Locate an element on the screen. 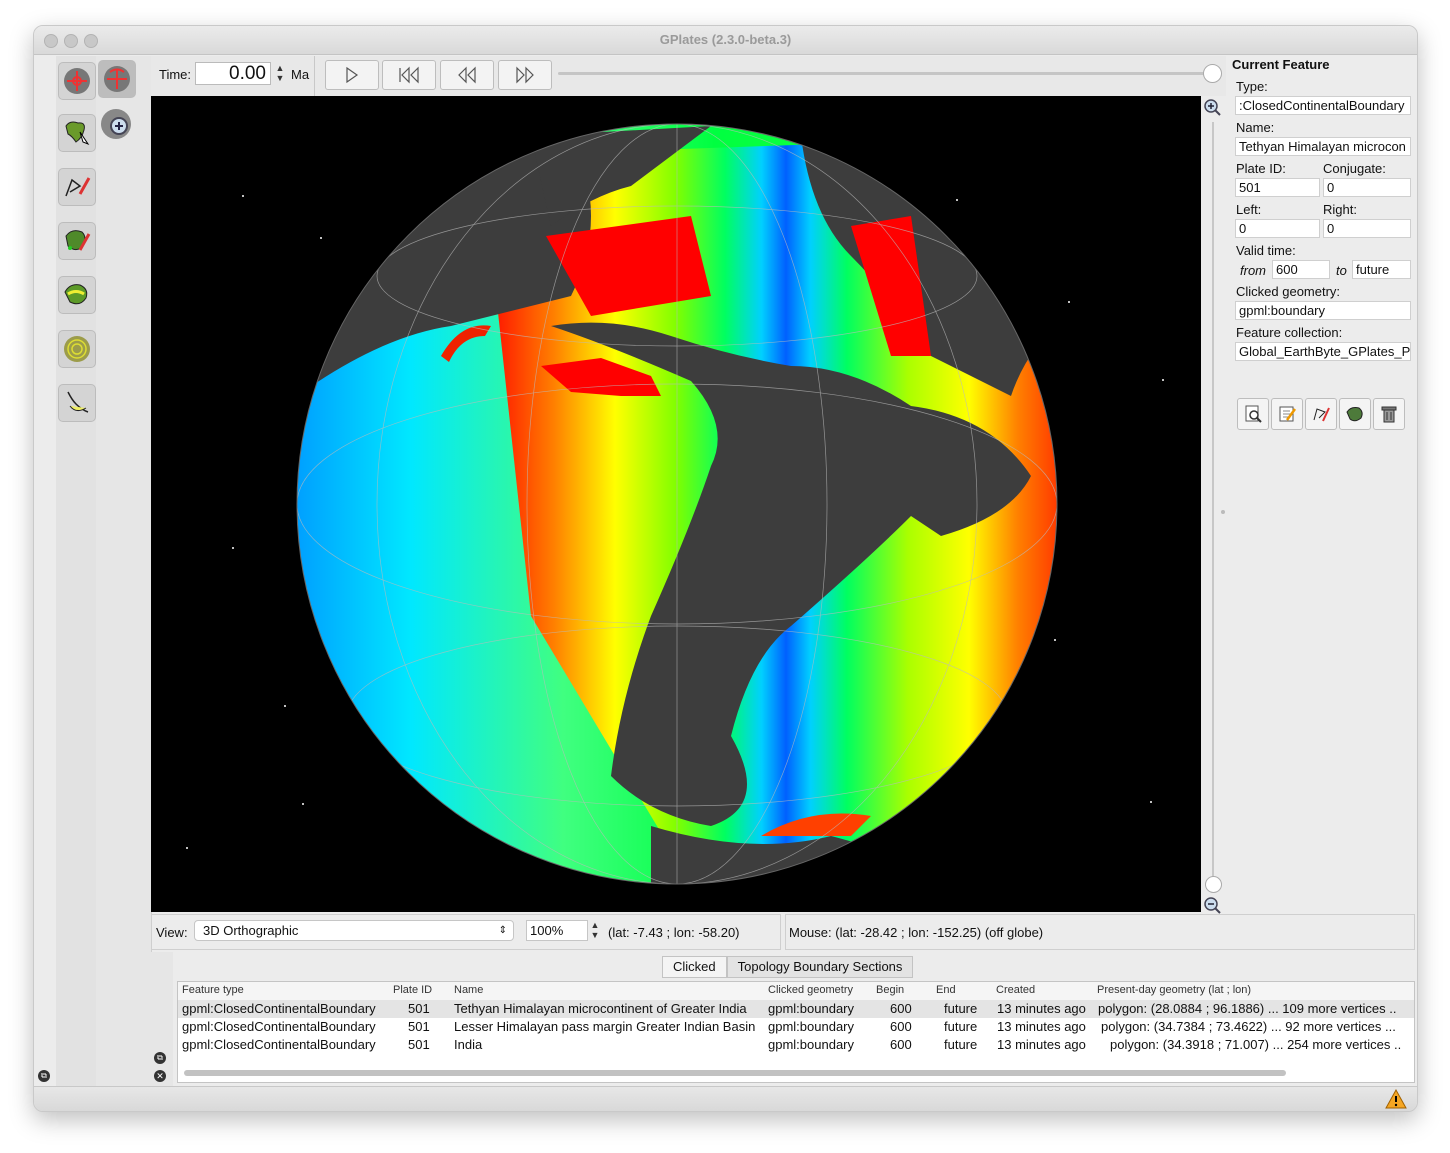  choose-feature-icon is located at coordinates (77, 133).